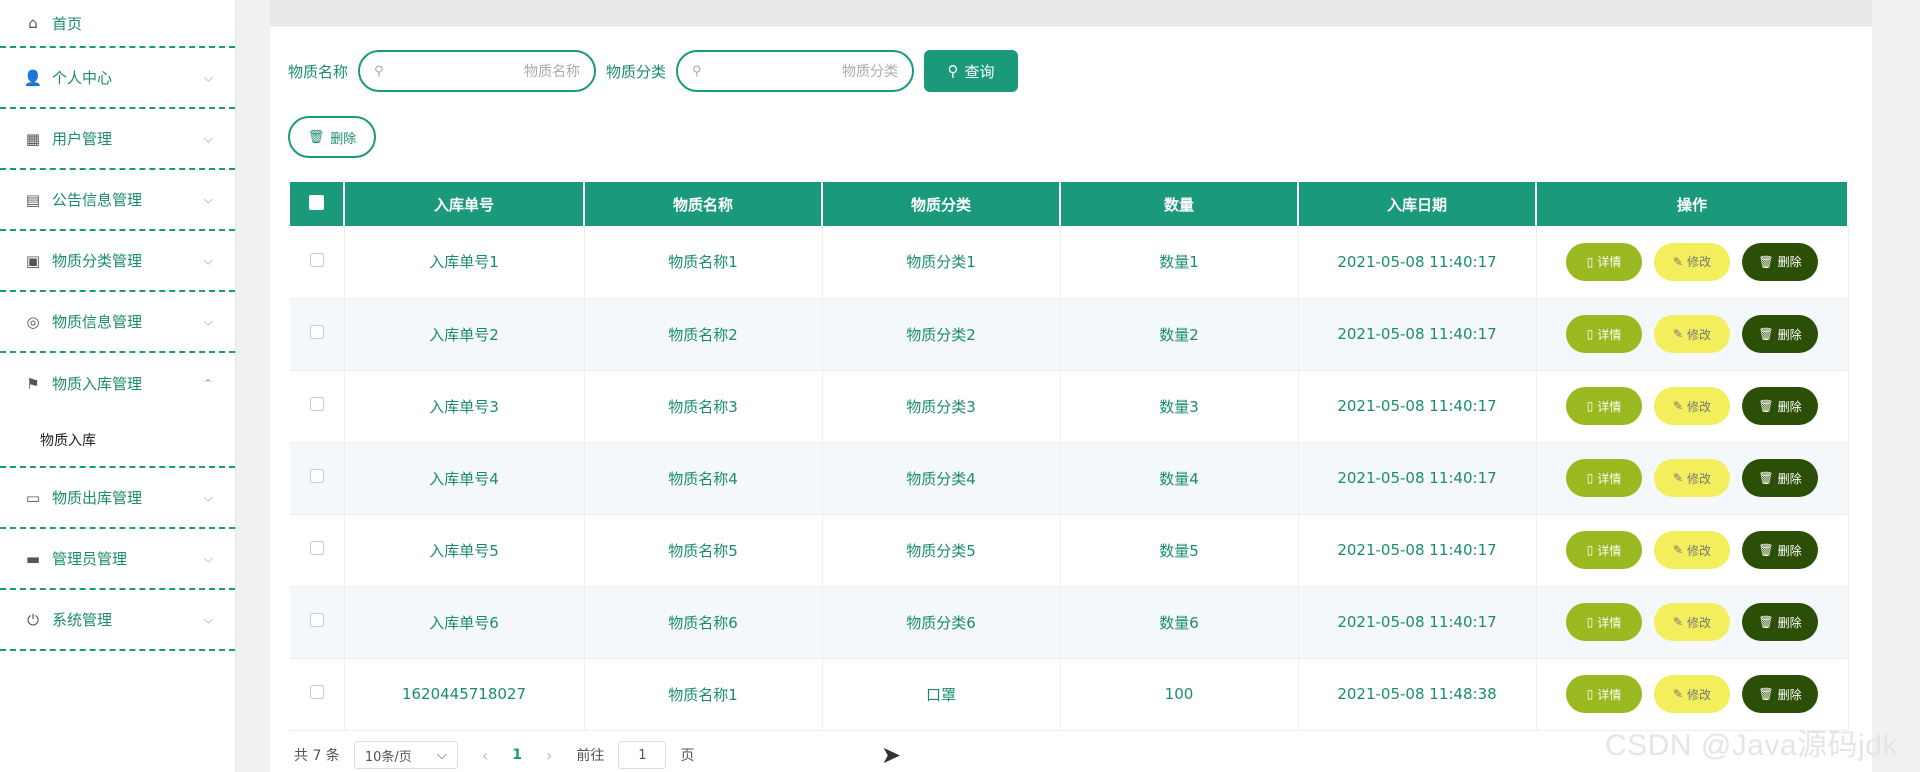 This screenshot has height=772, width=1920. Describe the element at coordinates (795, 71) in the screenshot. I see `category-search-input: ⚲ 物质分类` at that location.